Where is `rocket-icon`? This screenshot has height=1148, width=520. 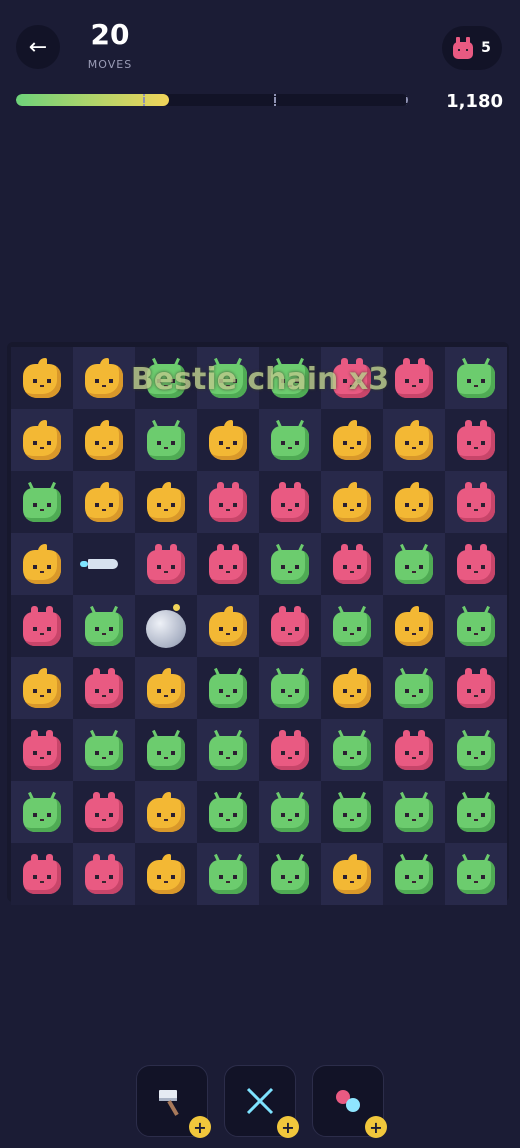
rocket-icon is located at coordinates (104, 564).